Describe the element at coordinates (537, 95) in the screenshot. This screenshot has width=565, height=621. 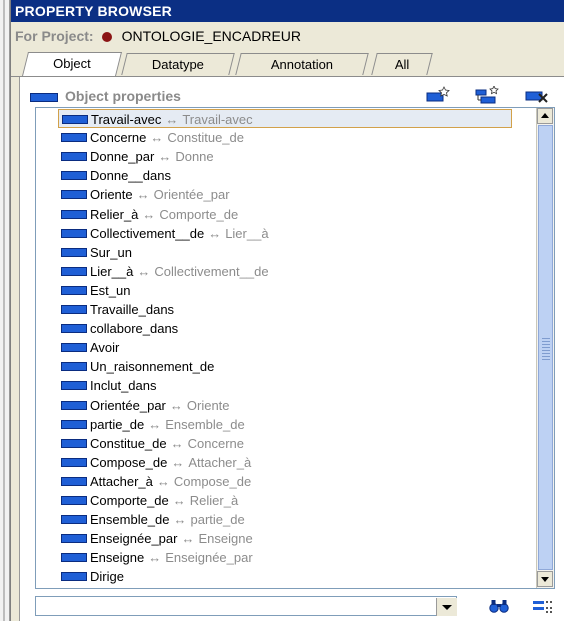
I see `delete-property-icon` at that location.